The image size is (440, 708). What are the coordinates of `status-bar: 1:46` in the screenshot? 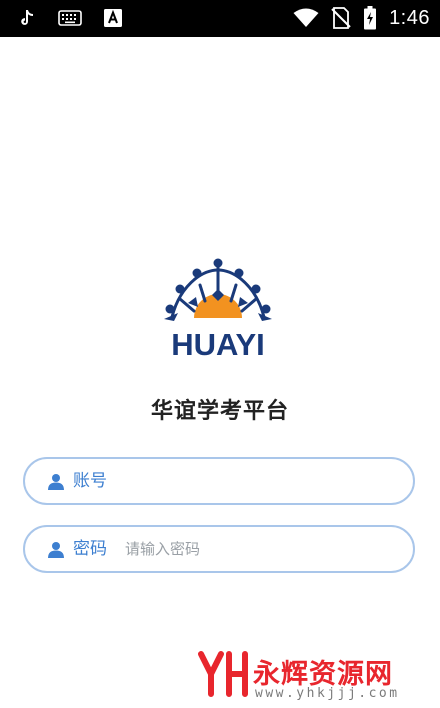 It's located at (220, 18).